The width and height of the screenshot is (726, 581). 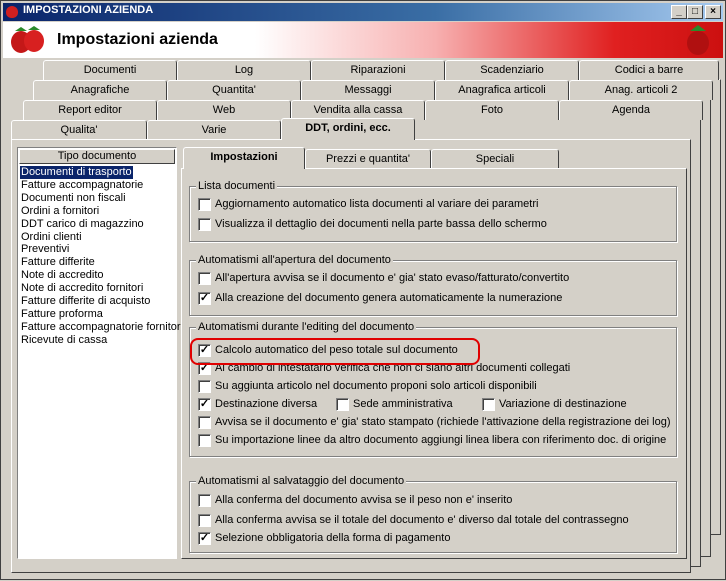 What do you see at coordinates (73, 198) in the screenshot?
I see `list-item: Documenti non fiscali` at bounding box center [73, 198].